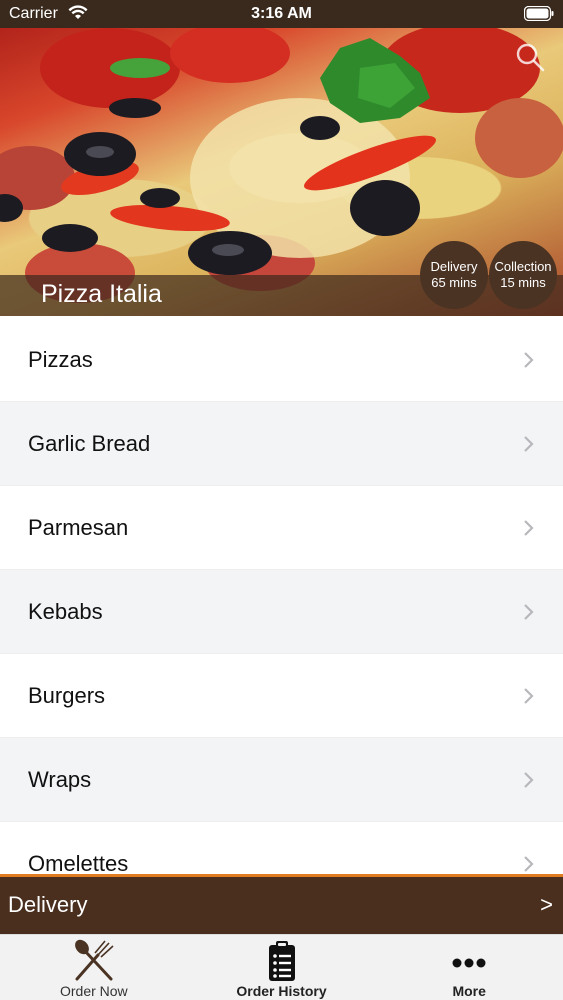  Describe the element at coordinates (523, 266) in the screenshot. I see `collection-badge-label: Collection` at that location.